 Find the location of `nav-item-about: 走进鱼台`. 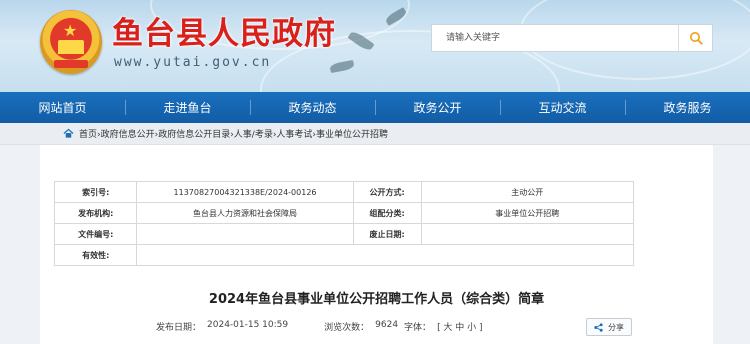

nav-item-about: 走进鱼台 is located at coordinates (187, 107).